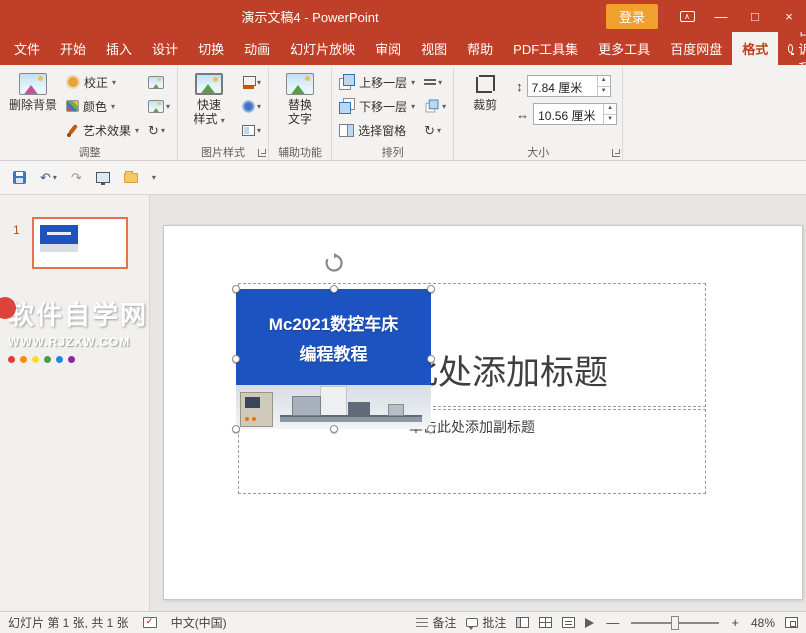 This screenshot has width=806, height=633. I want to click on quick-styles-button: 快速 样式 ▾, so click(209, 98).